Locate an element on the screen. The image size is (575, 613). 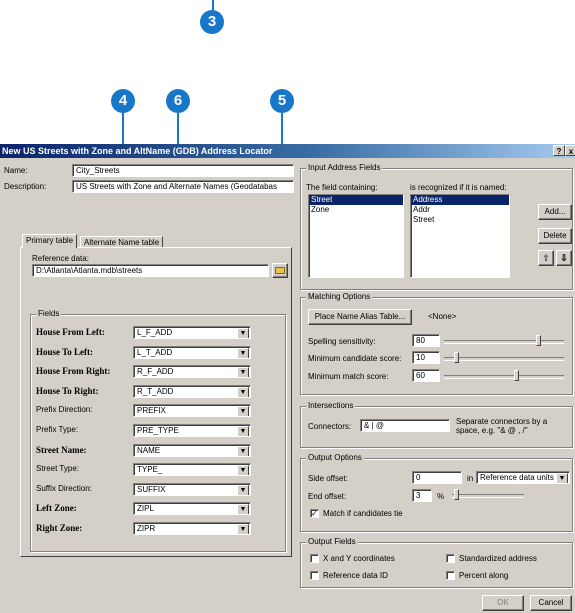
field-label: House From Left: is located at coordinates (70, 332).